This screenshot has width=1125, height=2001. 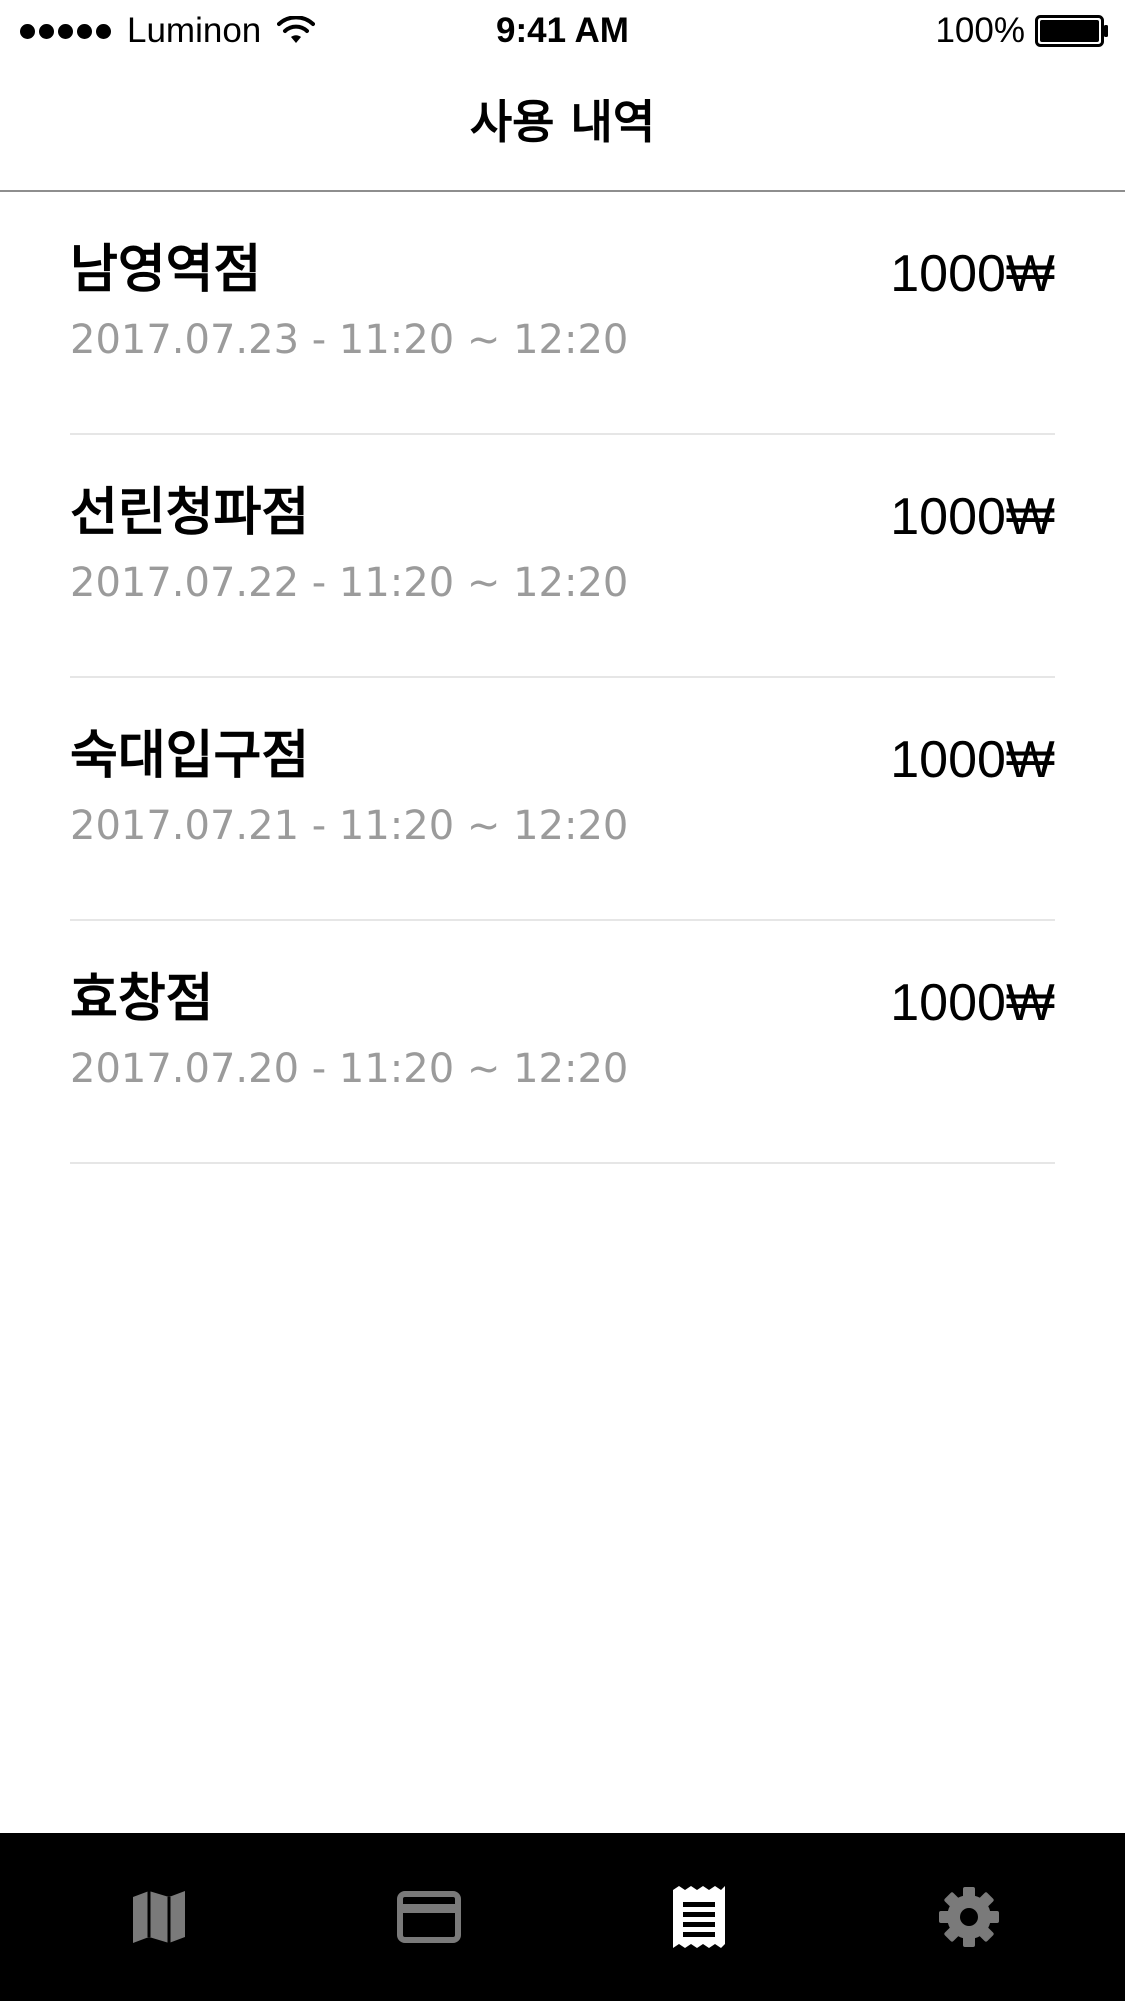 I want to click on page-title: 사용 내역, so click(x=562, y=122).